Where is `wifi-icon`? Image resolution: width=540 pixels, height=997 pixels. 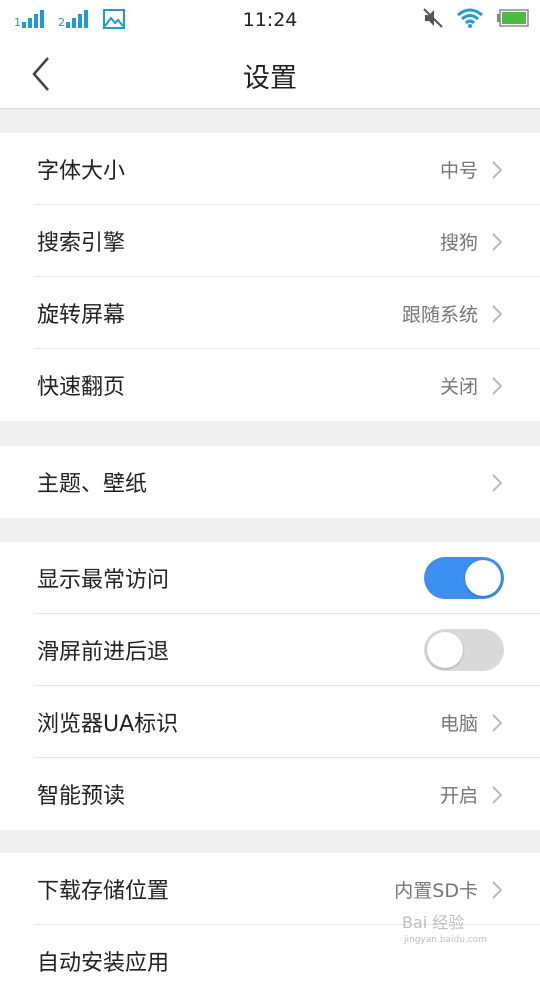
wifi-icon is located at coordinates (470, 18).